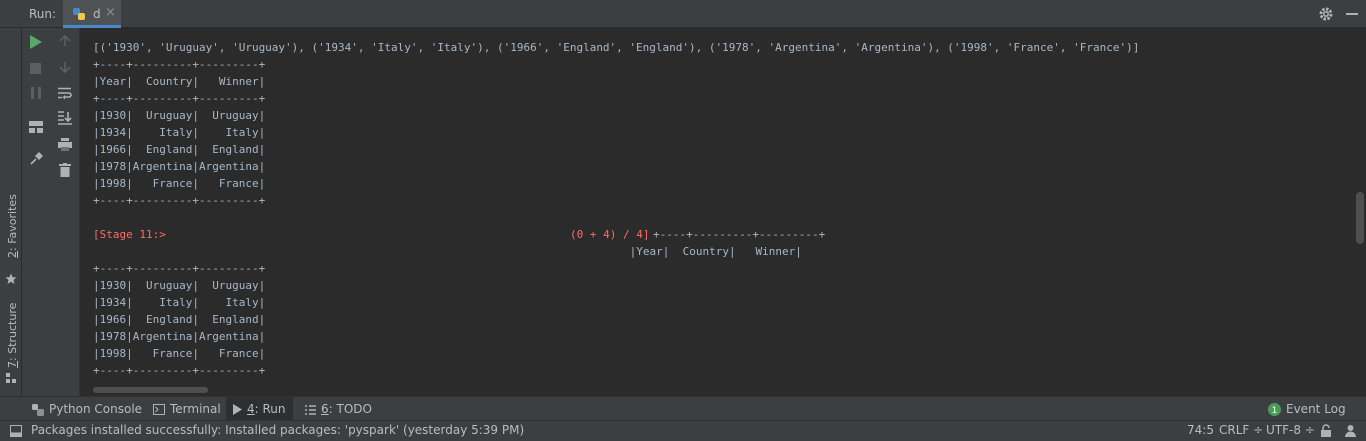 Image resolution: width=1366 pixels, height=441 pixels. I want to click on tab-run-number: 4, so click(251, 409).